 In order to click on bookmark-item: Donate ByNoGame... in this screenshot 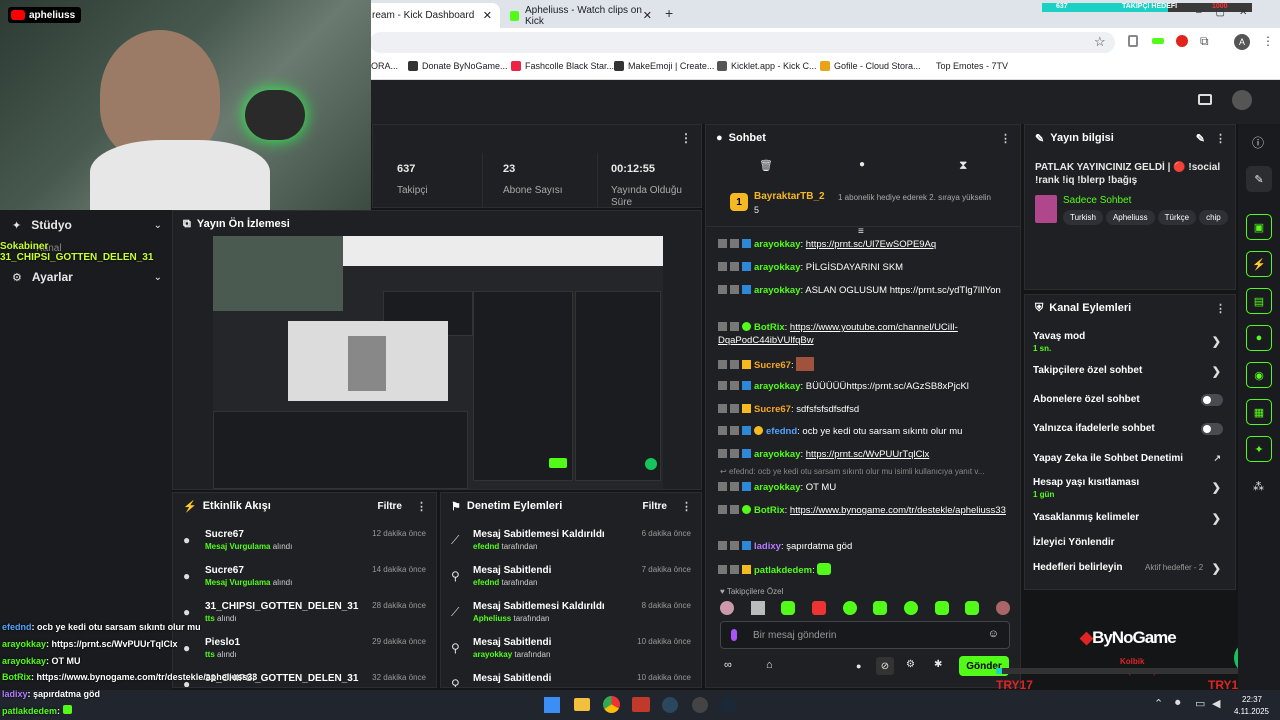, I will do `click(458, 66)`.